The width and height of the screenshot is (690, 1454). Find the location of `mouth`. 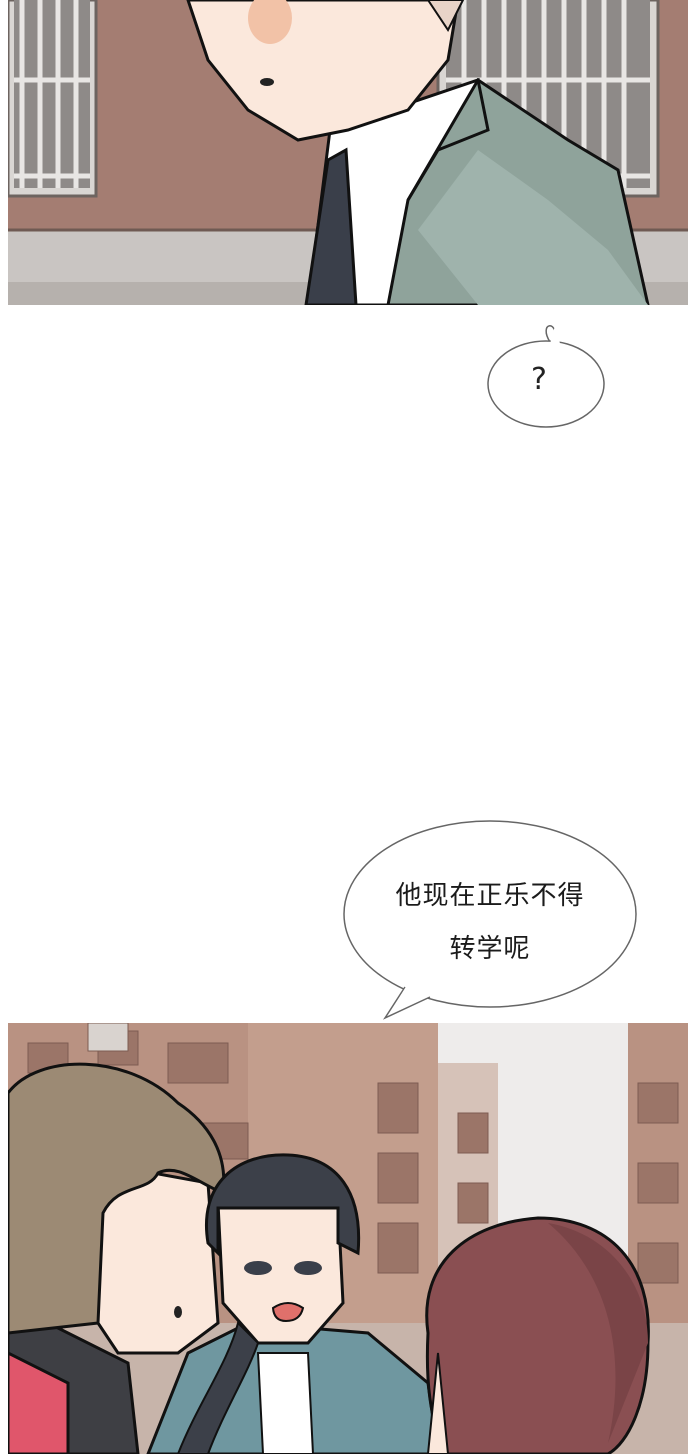

mouth is located at coordinates (267, 82).